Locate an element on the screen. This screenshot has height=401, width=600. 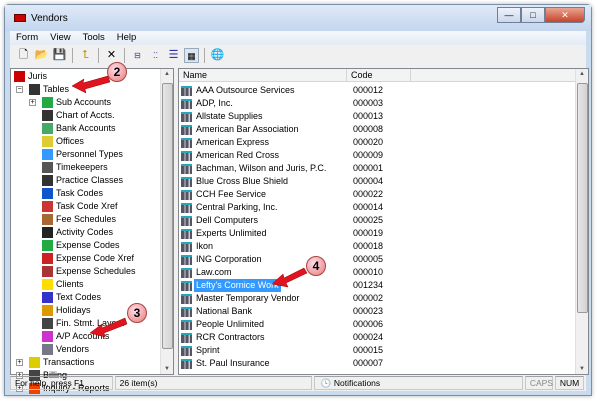
callout-2: 2 is located at coordinates (117, 72).